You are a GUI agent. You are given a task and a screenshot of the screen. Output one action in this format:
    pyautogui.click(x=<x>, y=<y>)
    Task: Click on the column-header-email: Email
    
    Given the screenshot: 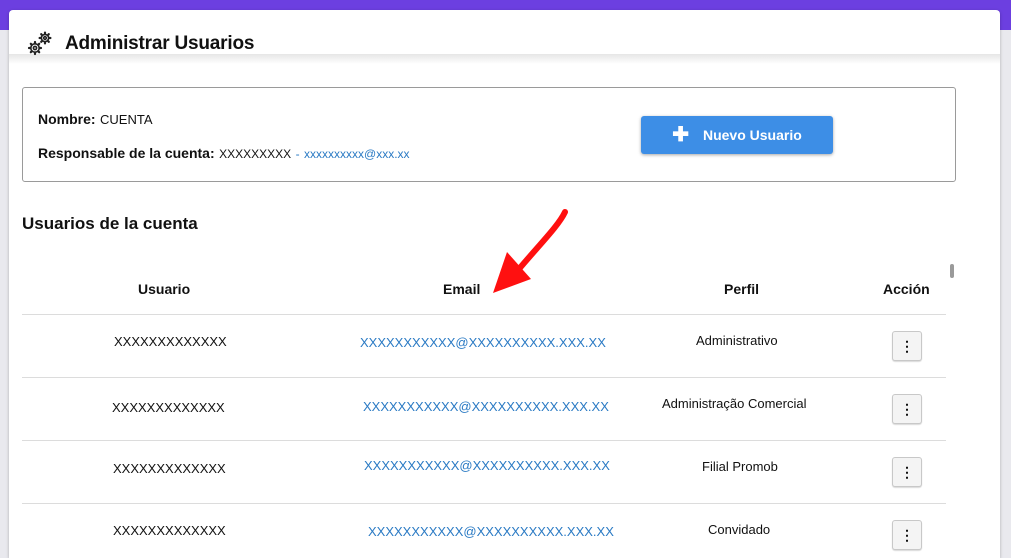 What is the action you would take?
    pyautogui.click(x=462, y=289)
    